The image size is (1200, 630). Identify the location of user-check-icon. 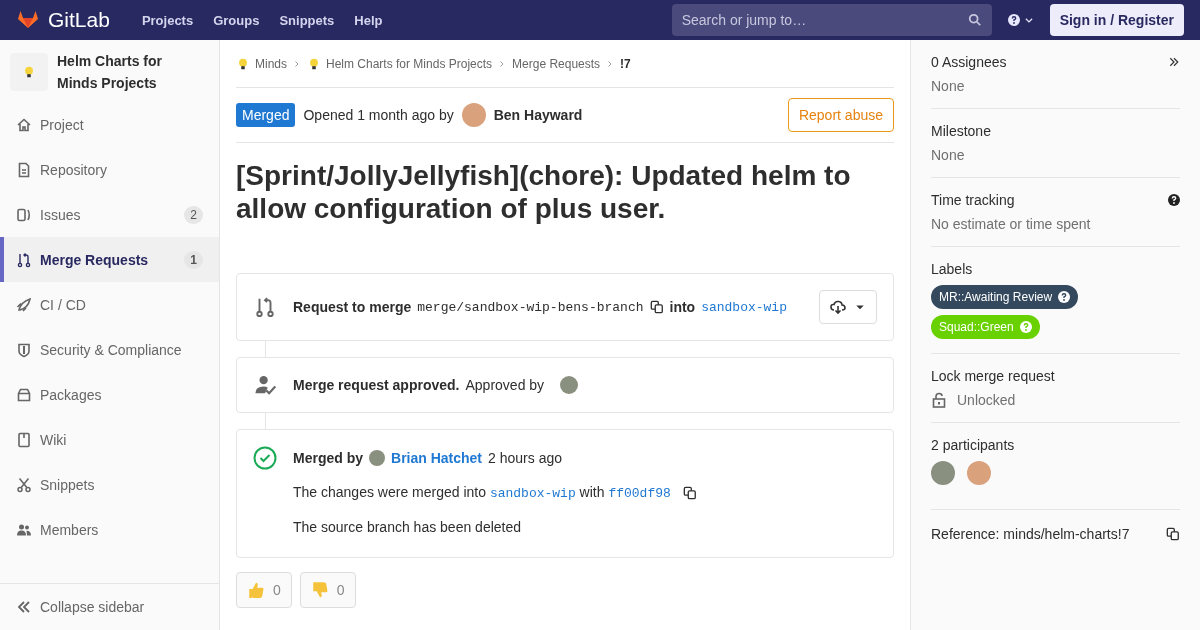
(265, 385).